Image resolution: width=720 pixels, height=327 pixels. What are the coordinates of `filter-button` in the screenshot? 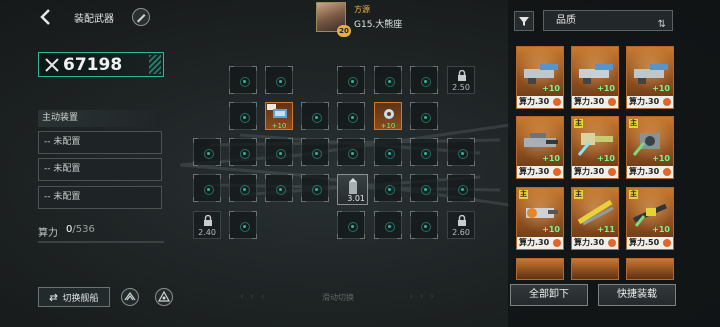 It's located at (524, 21).